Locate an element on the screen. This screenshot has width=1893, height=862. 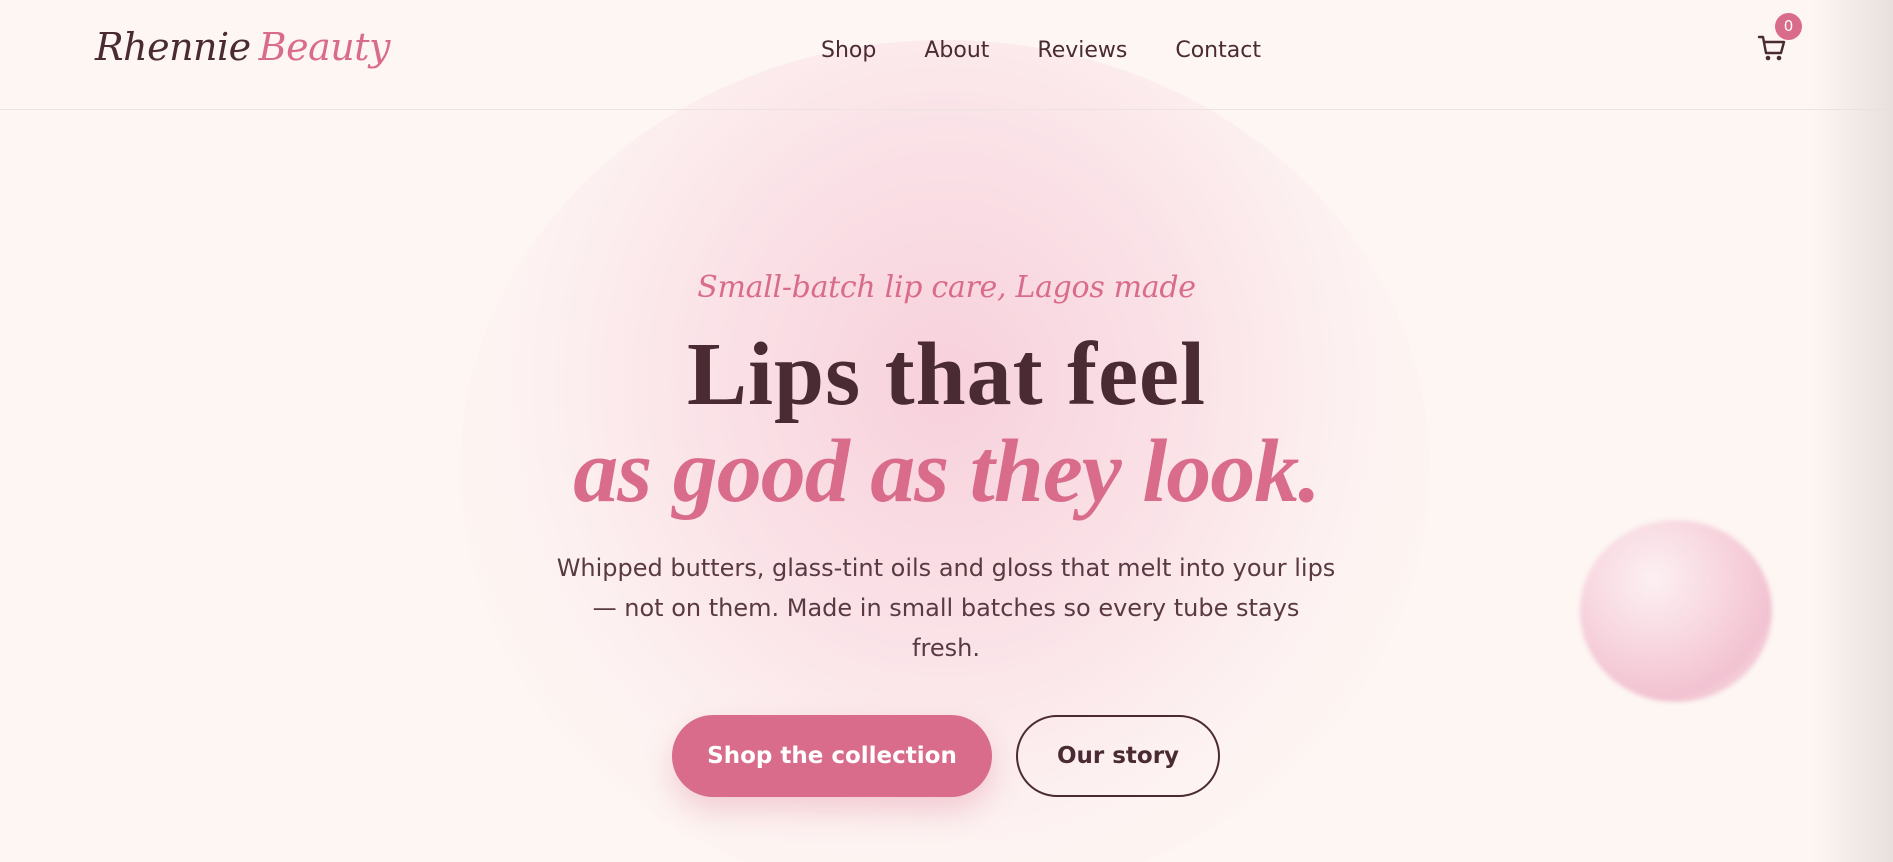
hero-tagline: Small-batch lip care, Lagos made is located at coordinates (946, 287).